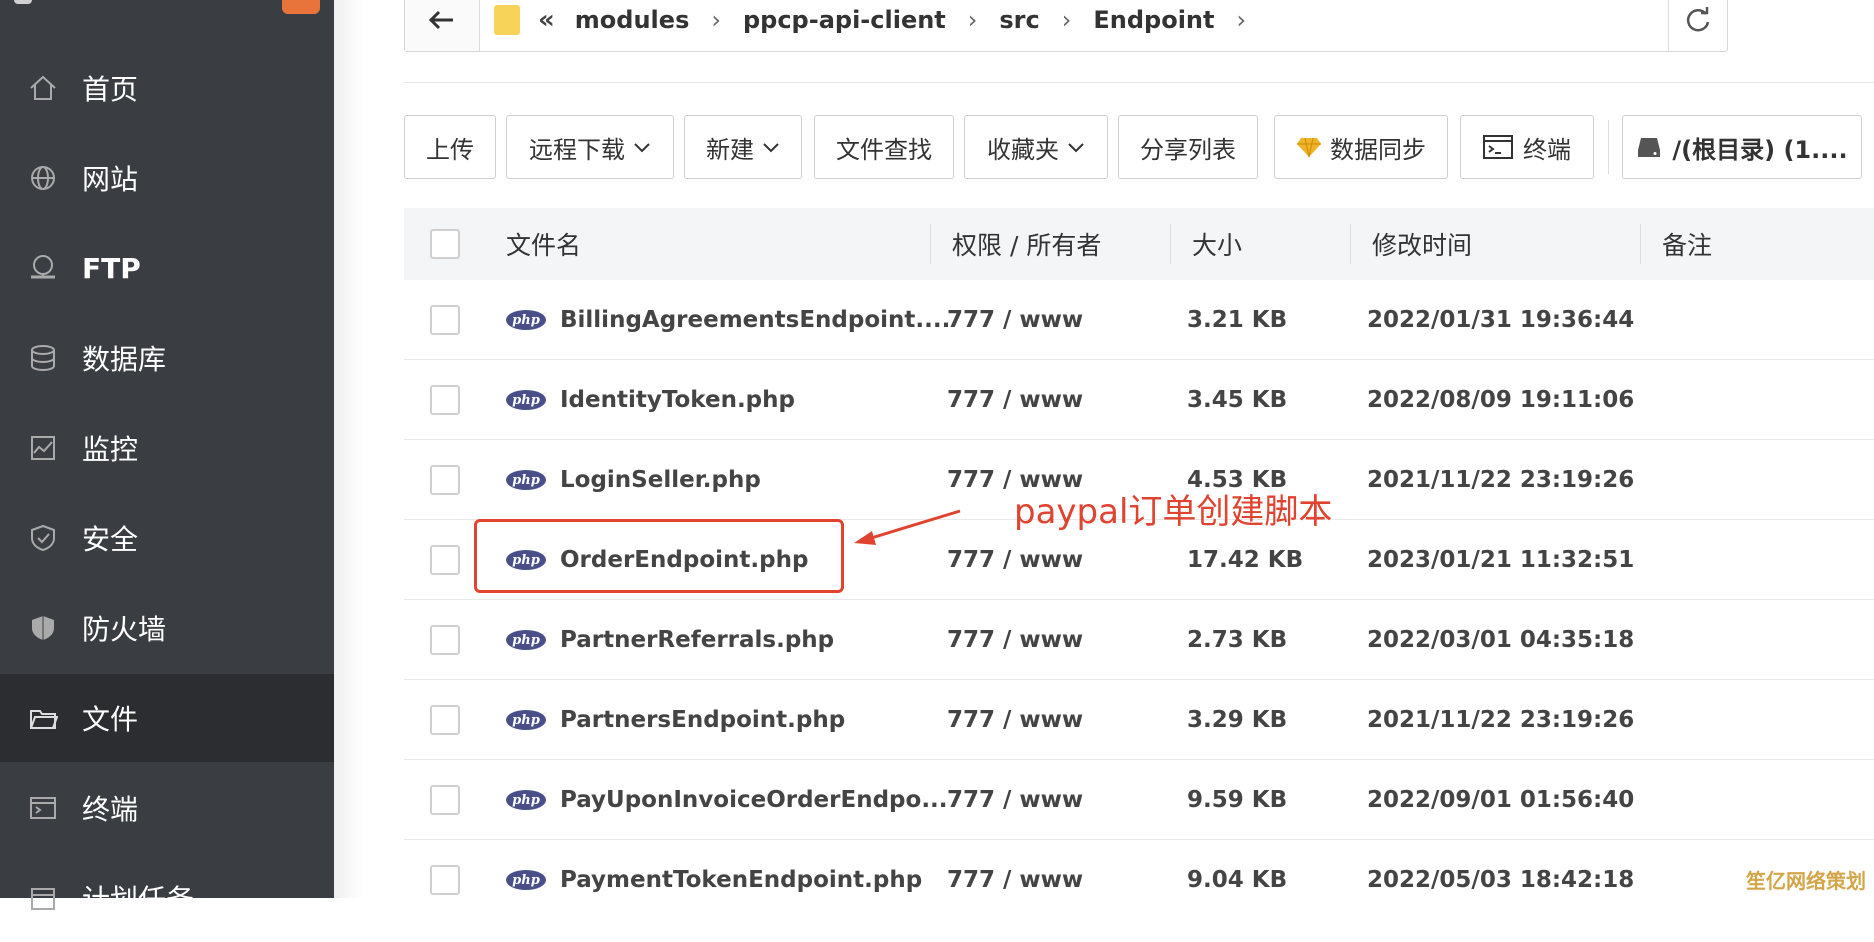  I want to click on arrow-left-icon, so click(441, 20).